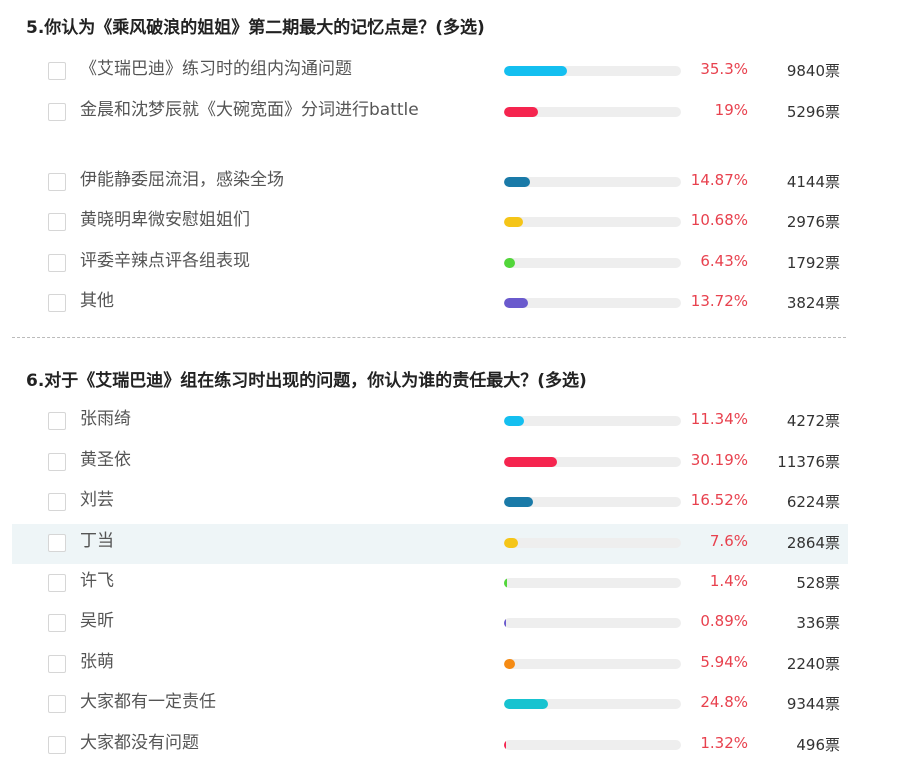  What do you see at coordinates (430, 584) in the screenshot?
I see `option-row: 许飞 1.4% 528票` at bounding box center [430, 584].